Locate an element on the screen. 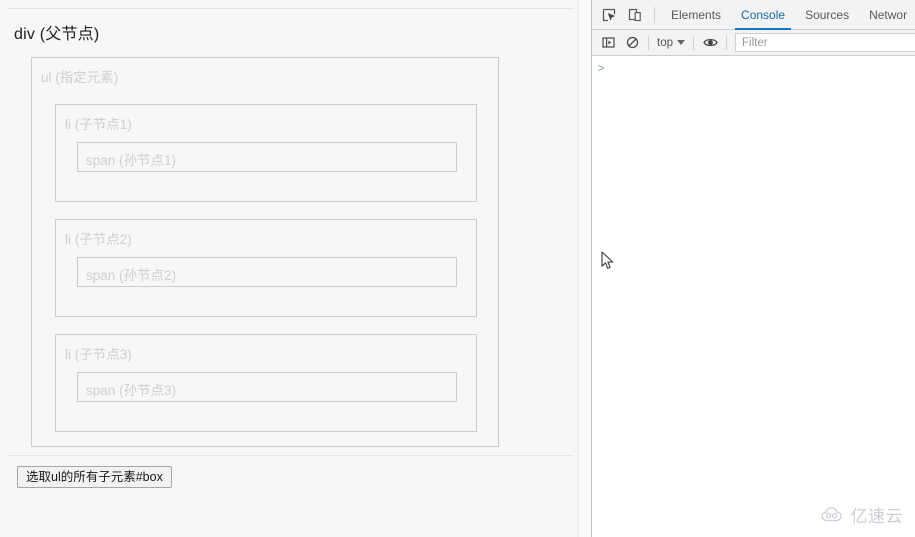 Image resolution: width=915 pixels, height=537 pixels. device-toolbar-icon is located at coordinates (635, 15).